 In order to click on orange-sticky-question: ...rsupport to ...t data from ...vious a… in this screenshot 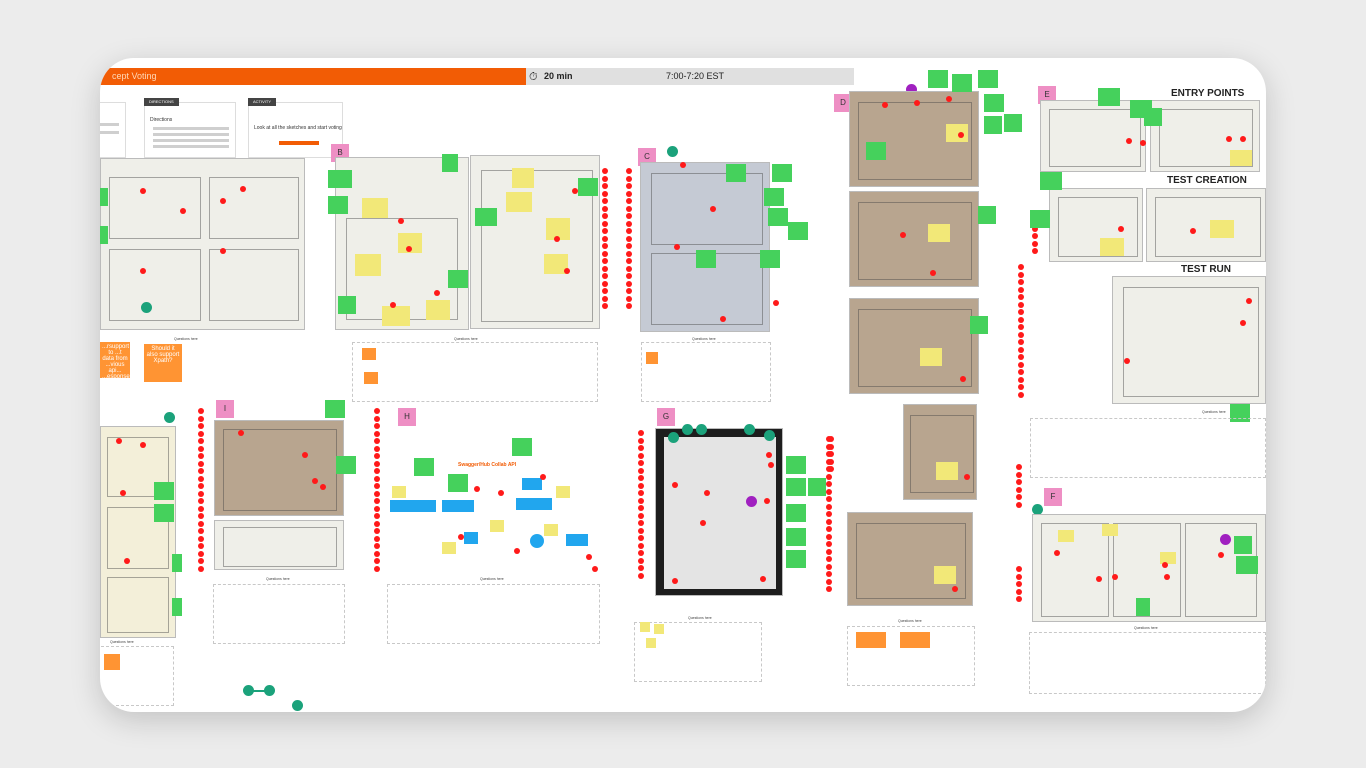, I will do `click(116, 361)`.